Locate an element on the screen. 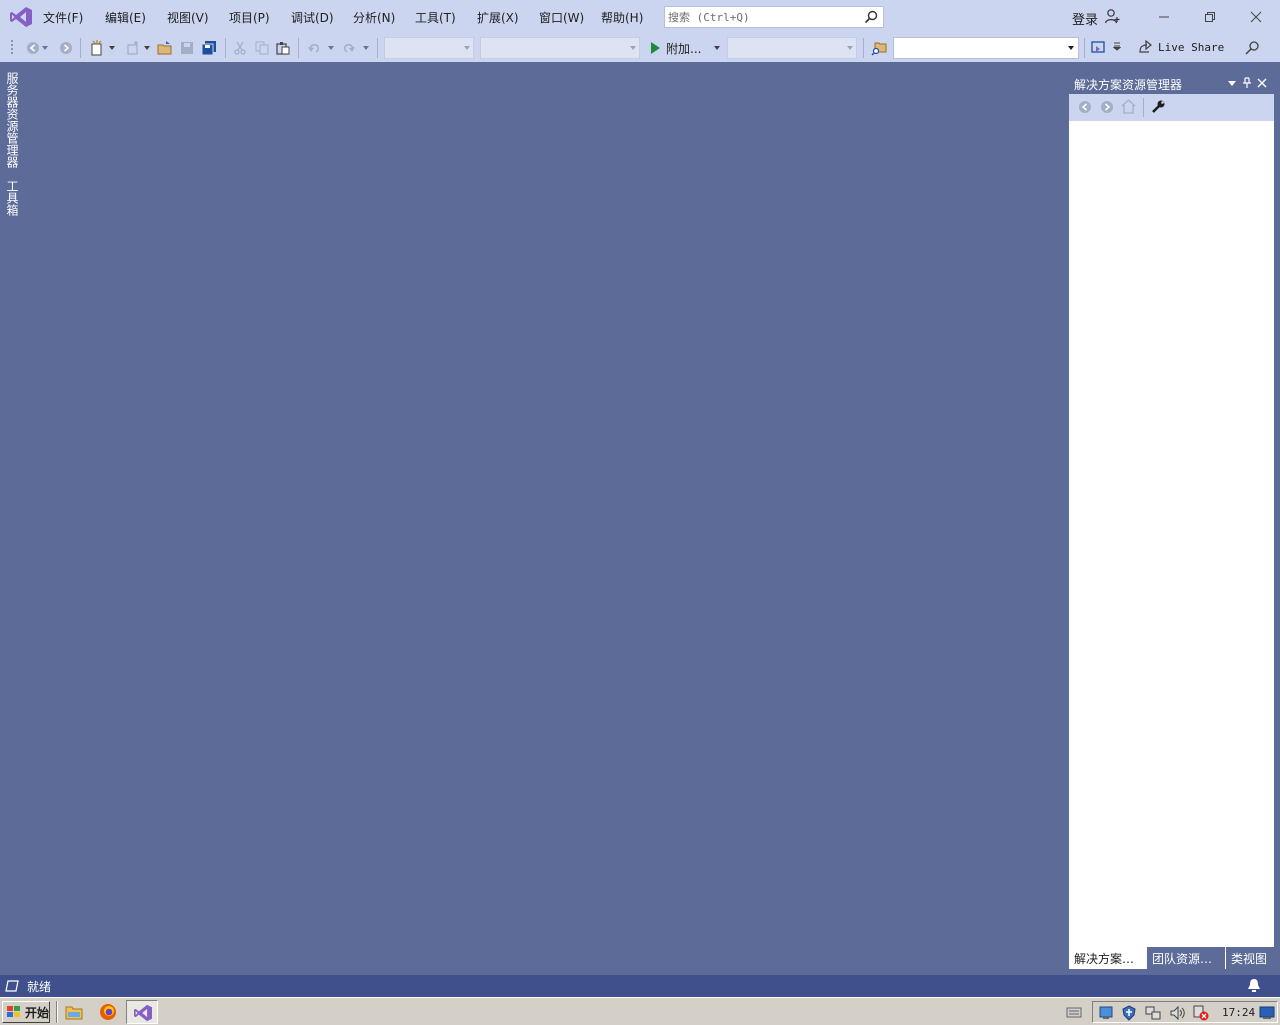 This screenshot has width=1280, height=1025. redo-dropdown is located at coordinates (366, 48).